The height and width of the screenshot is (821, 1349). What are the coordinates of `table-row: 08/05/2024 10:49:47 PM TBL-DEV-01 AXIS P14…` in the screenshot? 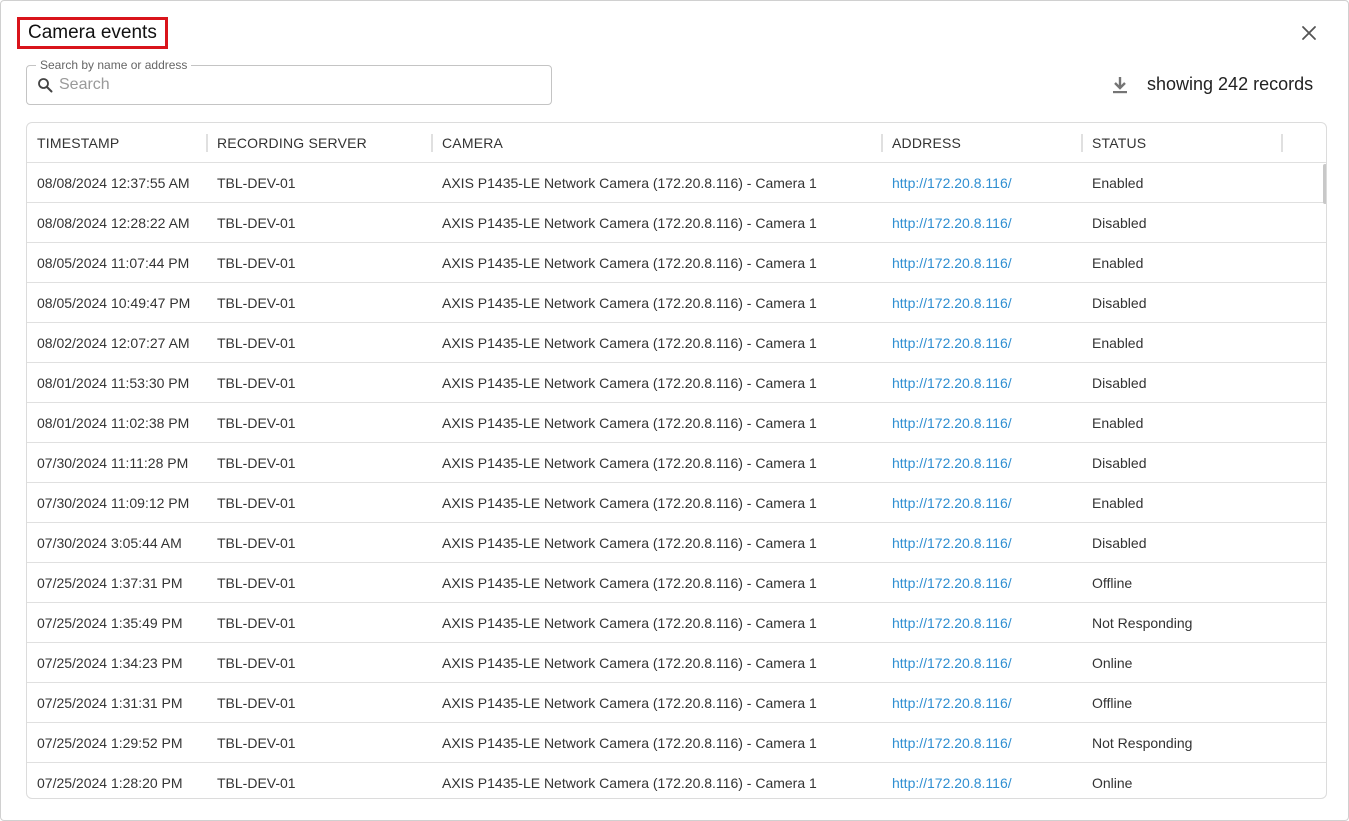 It's located at (676, 303).